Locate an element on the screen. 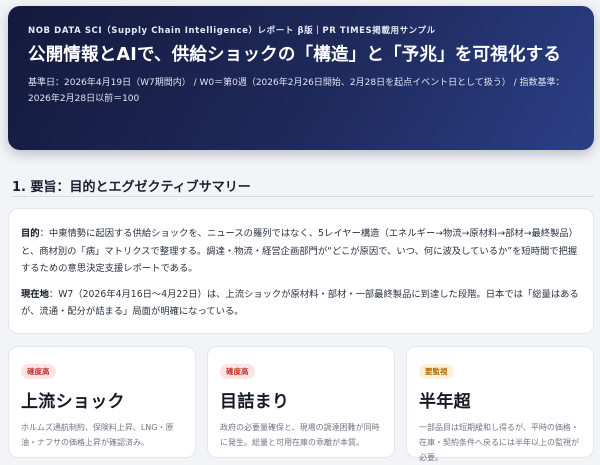 This screenshot has height=465, width=600. finding-heading: 半年超 is located at coordinates (445, 402).